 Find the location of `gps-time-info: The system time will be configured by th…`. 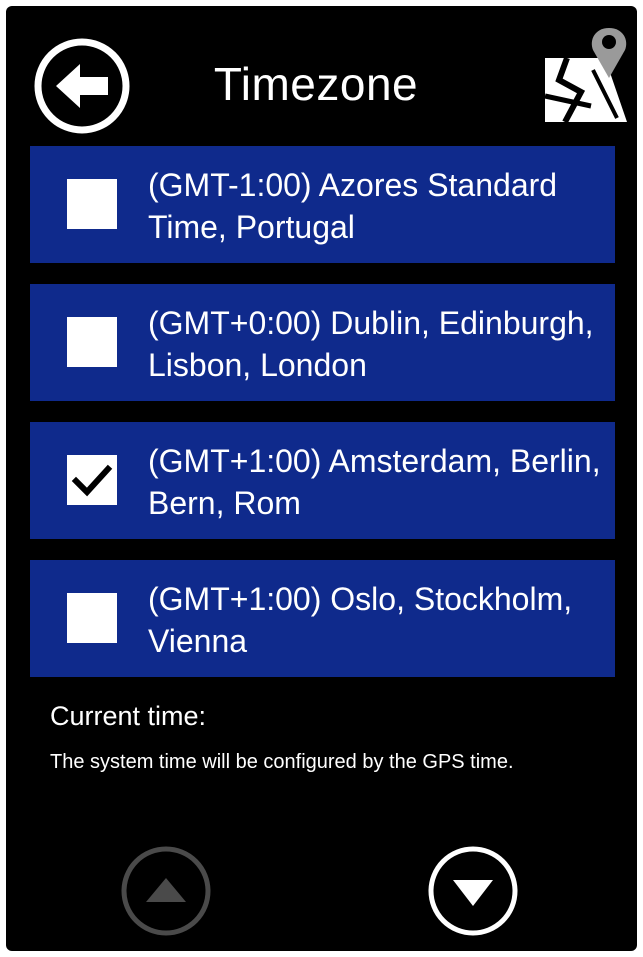

gps-time-info: The system time will be configured by th… is located at coordinates (282, 762).